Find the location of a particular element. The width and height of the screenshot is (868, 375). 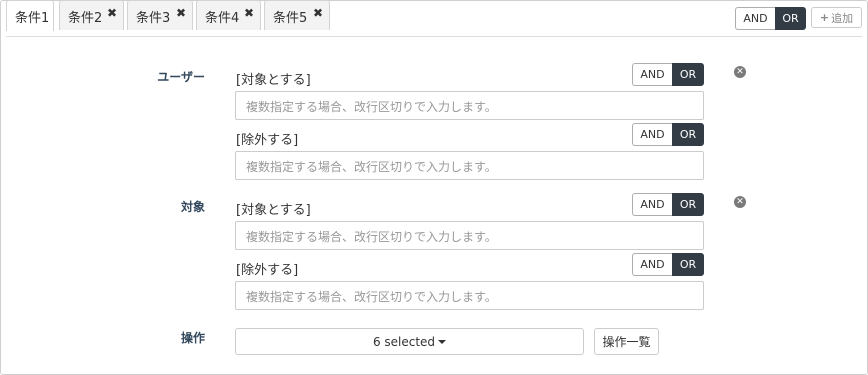

user-exclude-field: 複数指定する場合、改行区切りで入力します。 is located at coordinates (469, 165).